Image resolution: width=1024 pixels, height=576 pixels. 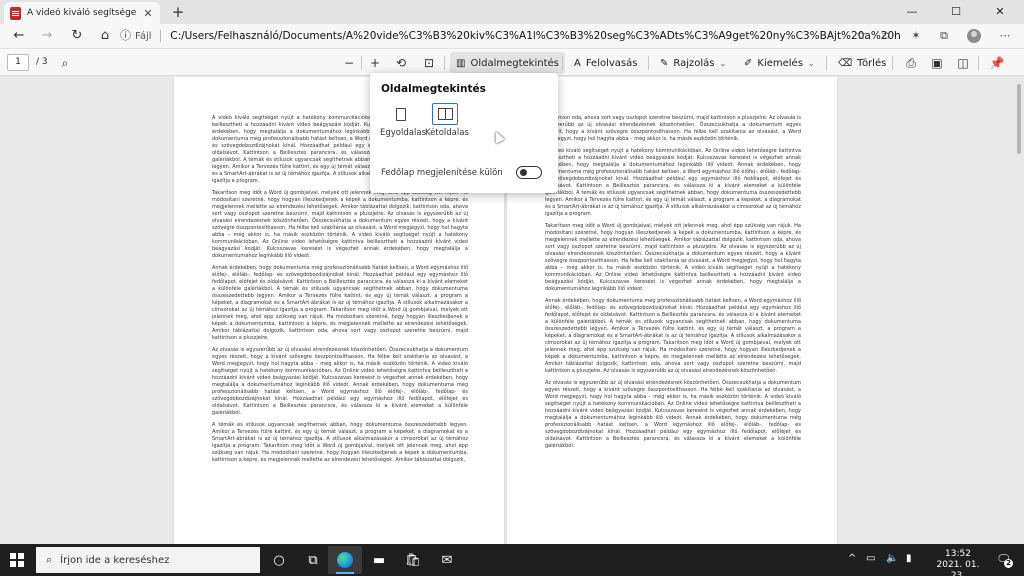 What do you see at coordinates (909, 558) in the screenshot?
I see `battery-icon: ▮` at bounding box center [909, 558].